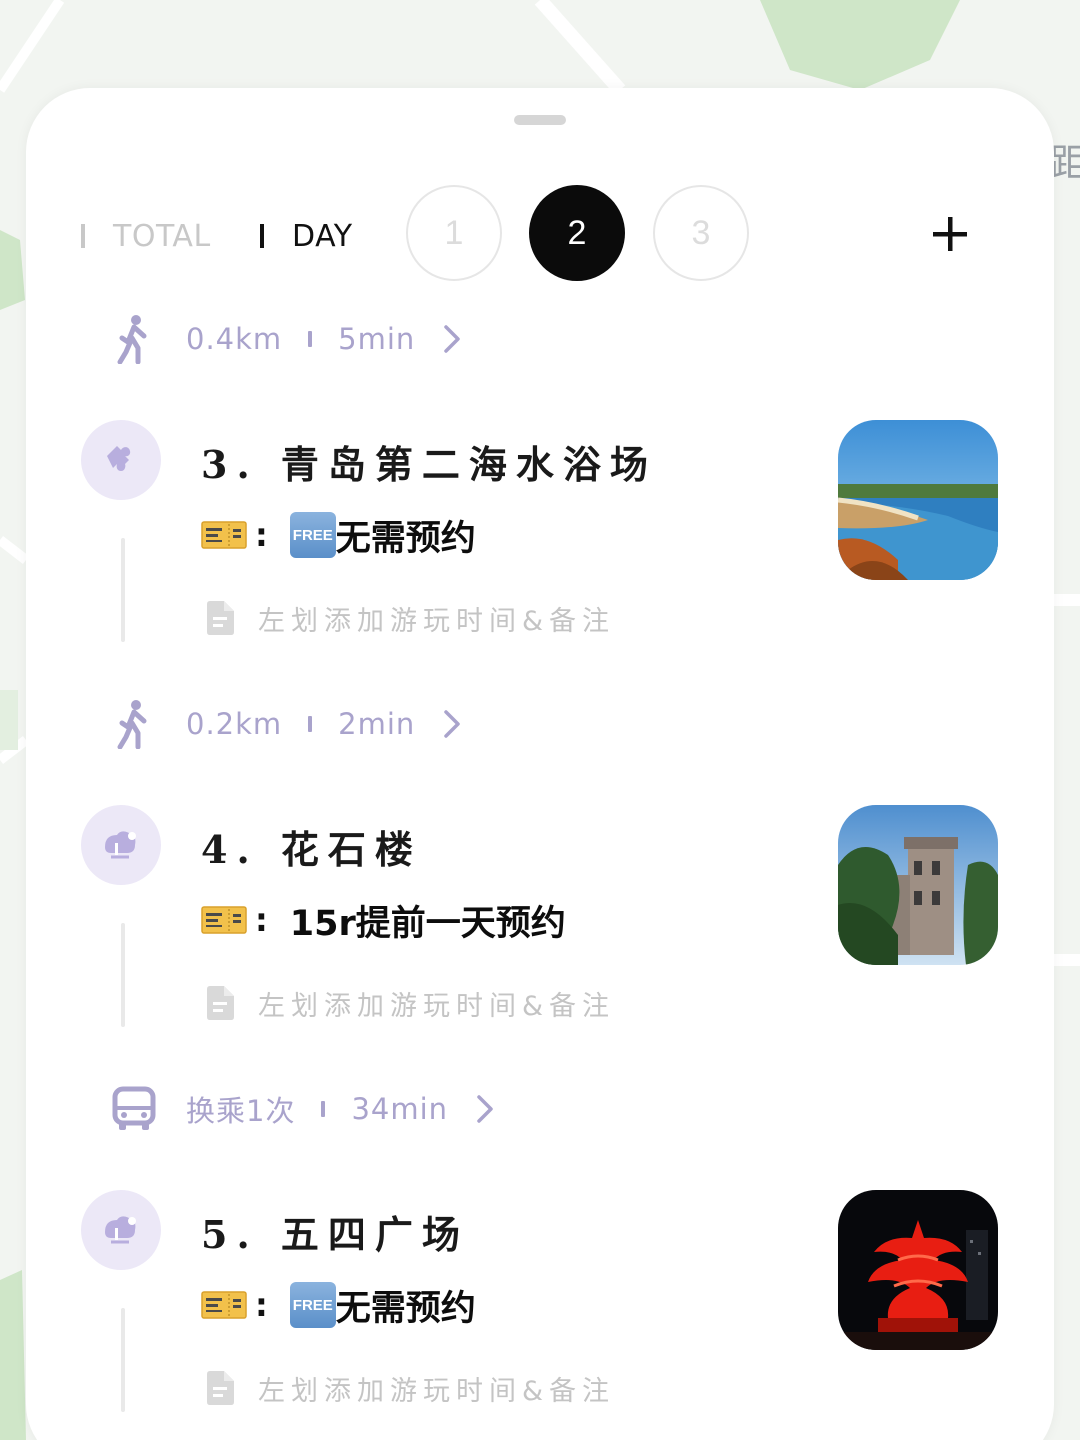 The width and height of the screenshot is (1080, 1440). I want to click on puzzle-icon, so click(121, 460).